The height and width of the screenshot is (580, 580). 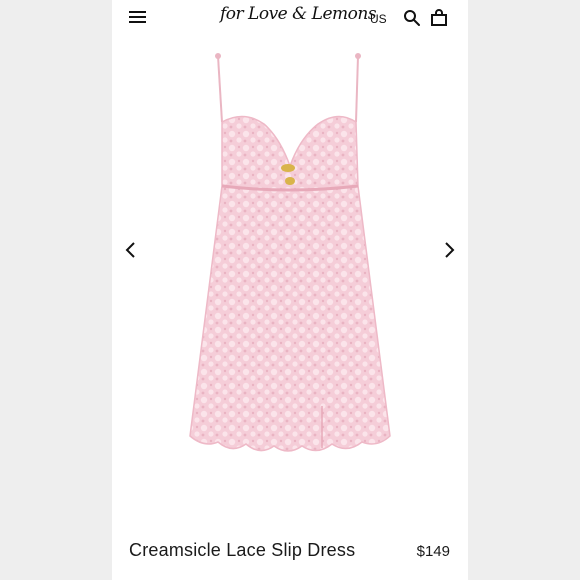 I want to click on region-selector: US, so click(x=378, y=19).